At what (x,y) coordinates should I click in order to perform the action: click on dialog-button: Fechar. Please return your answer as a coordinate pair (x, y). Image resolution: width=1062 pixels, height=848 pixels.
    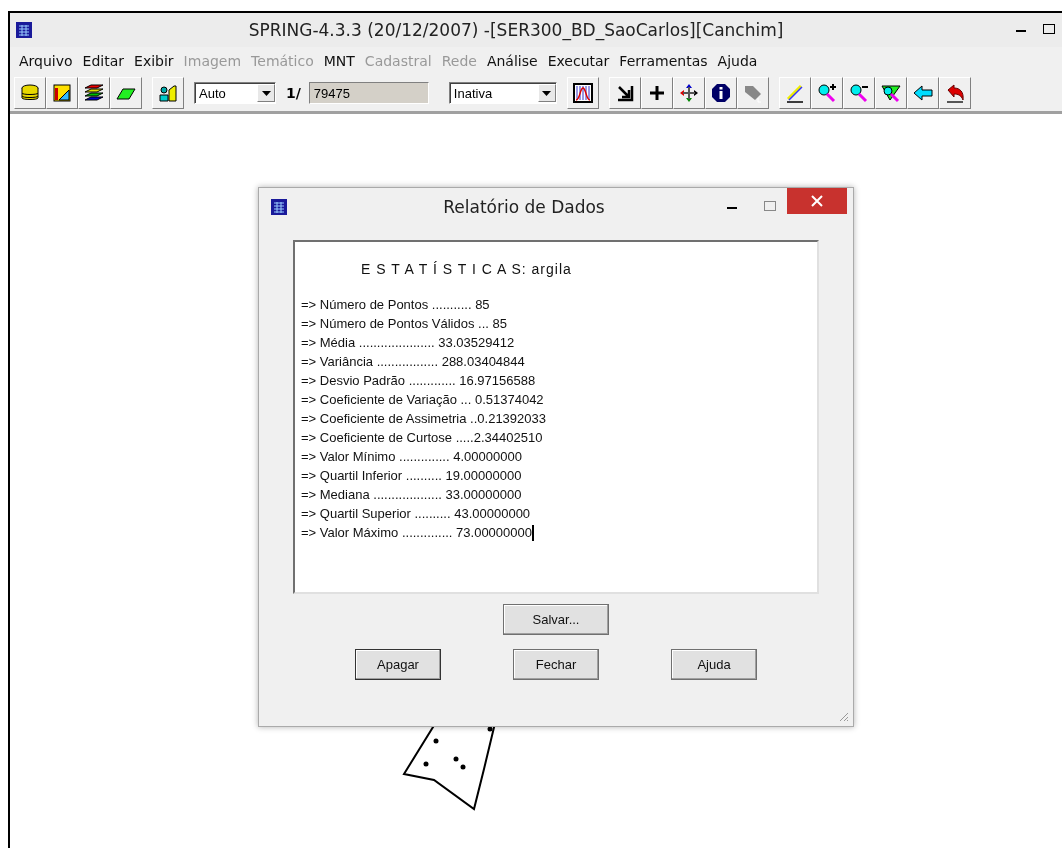
    Looking at the image, I should click on (556, 664).